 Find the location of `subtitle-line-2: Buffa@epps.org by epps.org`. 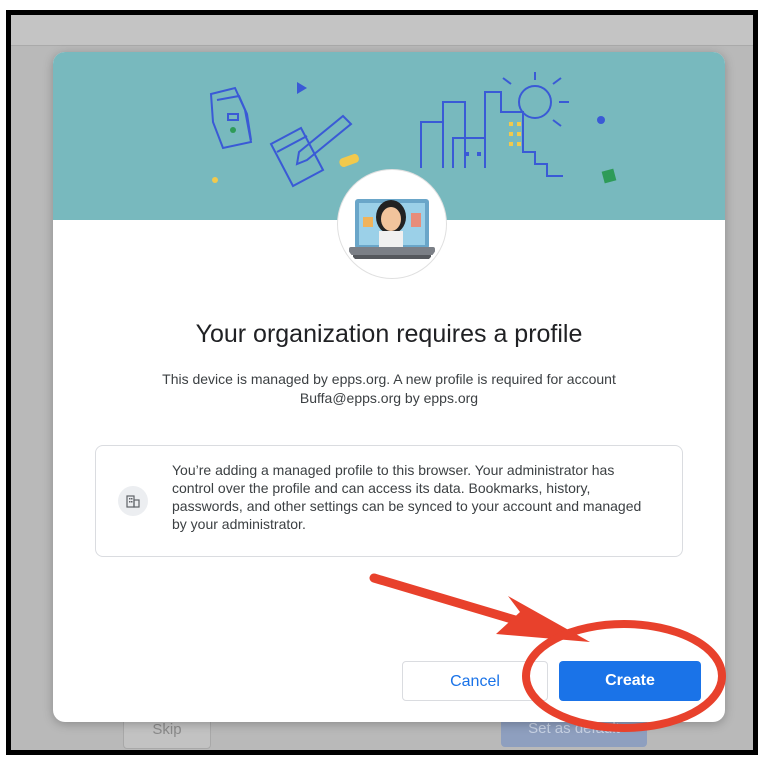

subtitle-line-2: Buffa@epps.org by epps.org is located at coordinates (389, 398).